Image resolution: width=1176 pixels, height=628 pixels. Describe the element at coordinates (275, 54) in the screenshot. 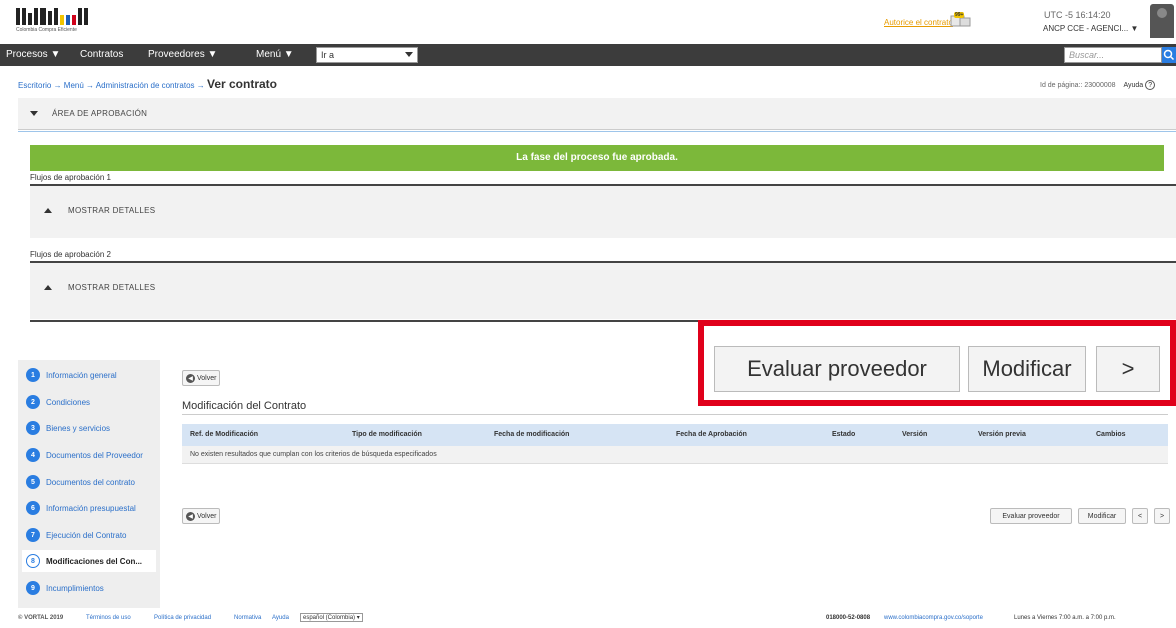

I see `nav-menu: Menú ▼` at that location.